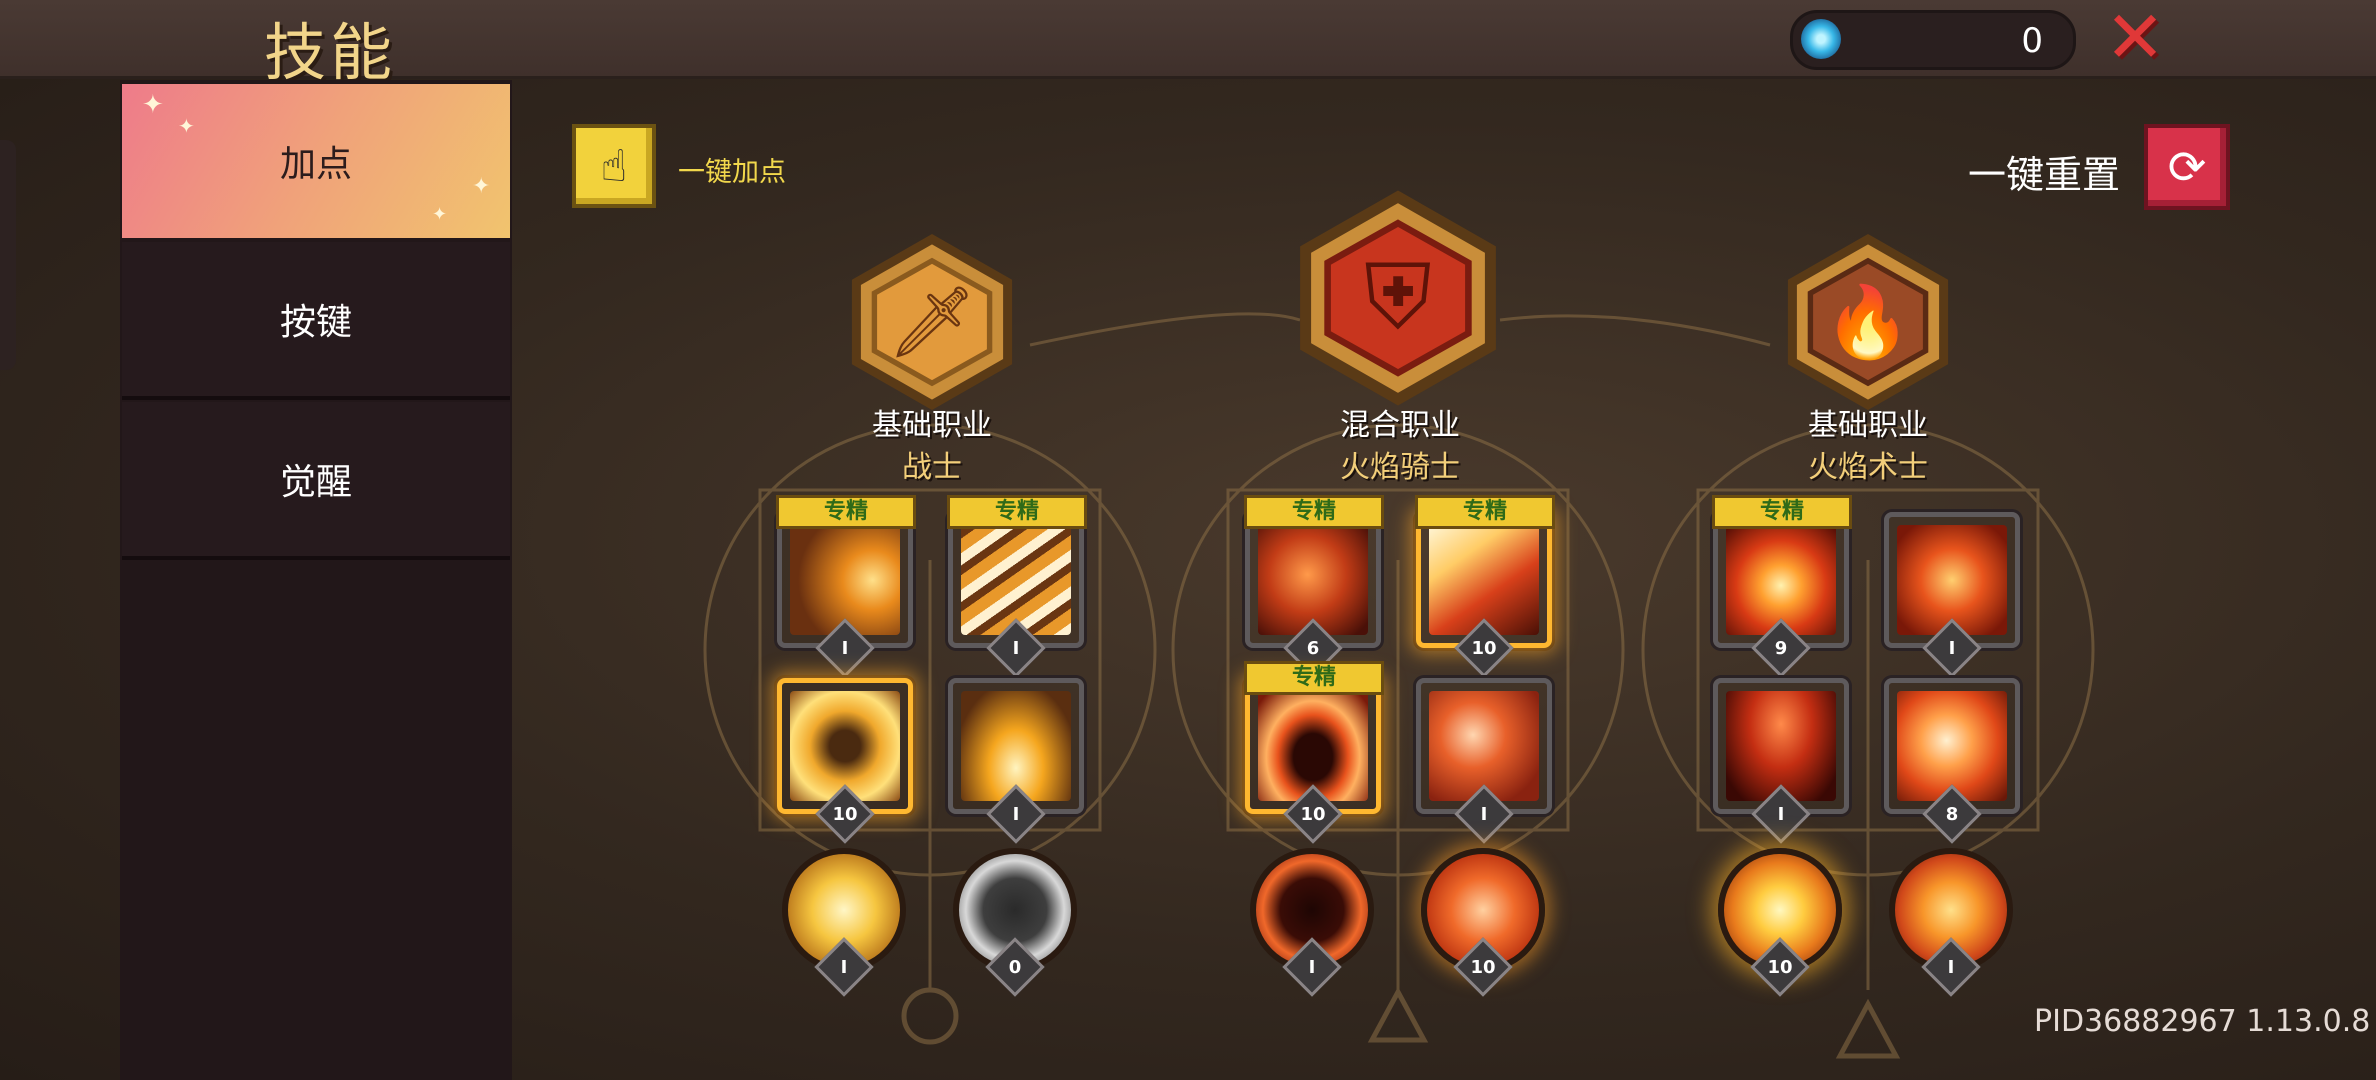 The image size is (2376, 1080). I want to click on reset-button: ⟳, so click(2187, 167).